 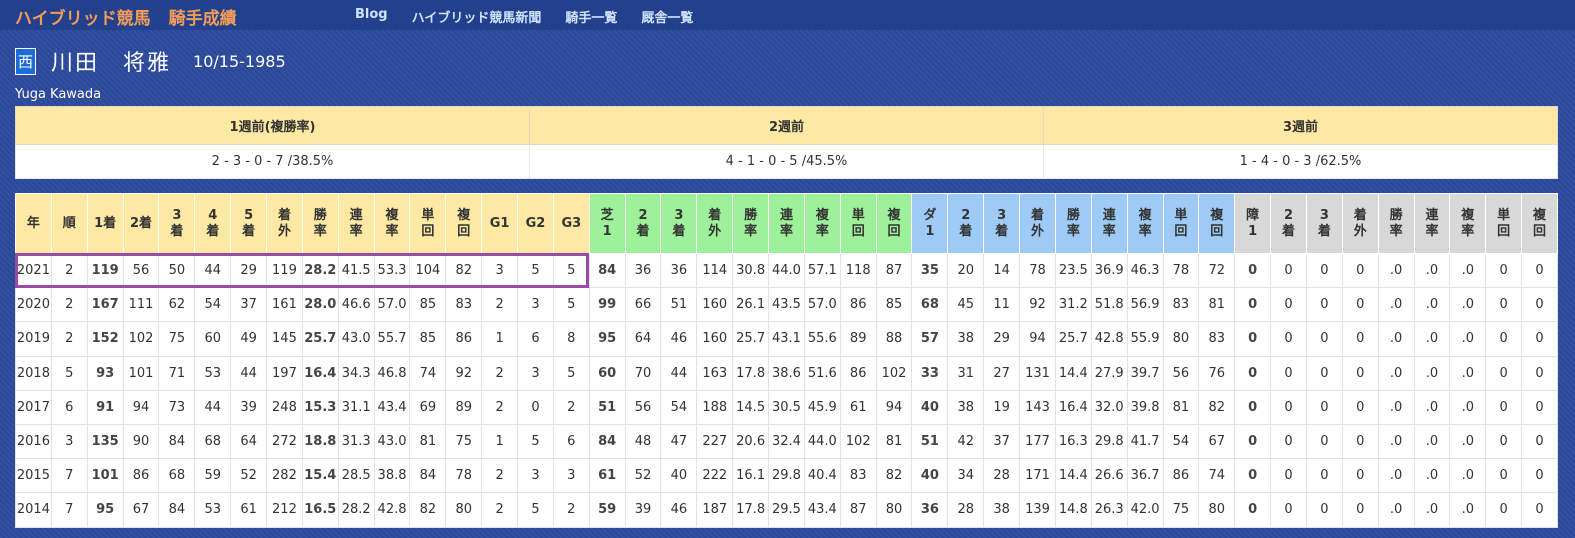 I want to click on stat-cell: 93, so click(x=105, y=373).